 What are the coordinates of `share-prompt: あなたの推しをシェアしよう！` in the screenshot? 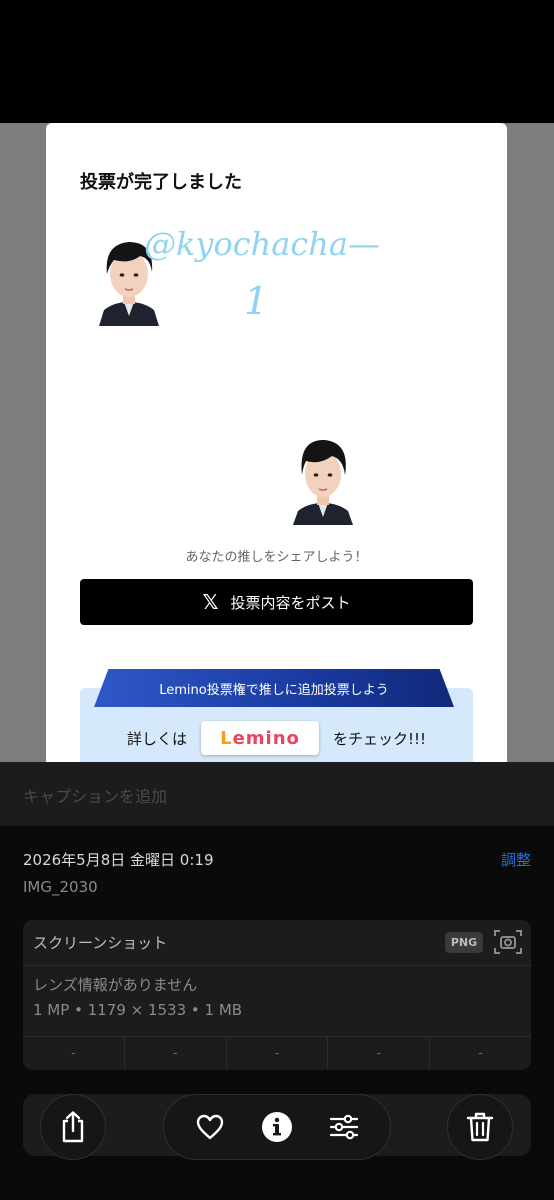 It's located at (276, 557).